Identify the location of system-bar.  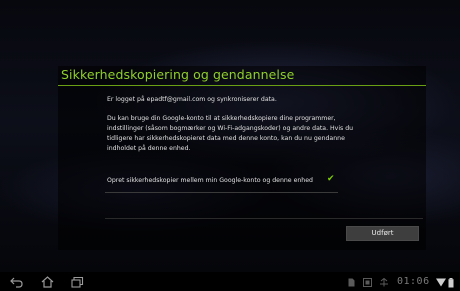
(230, 281).